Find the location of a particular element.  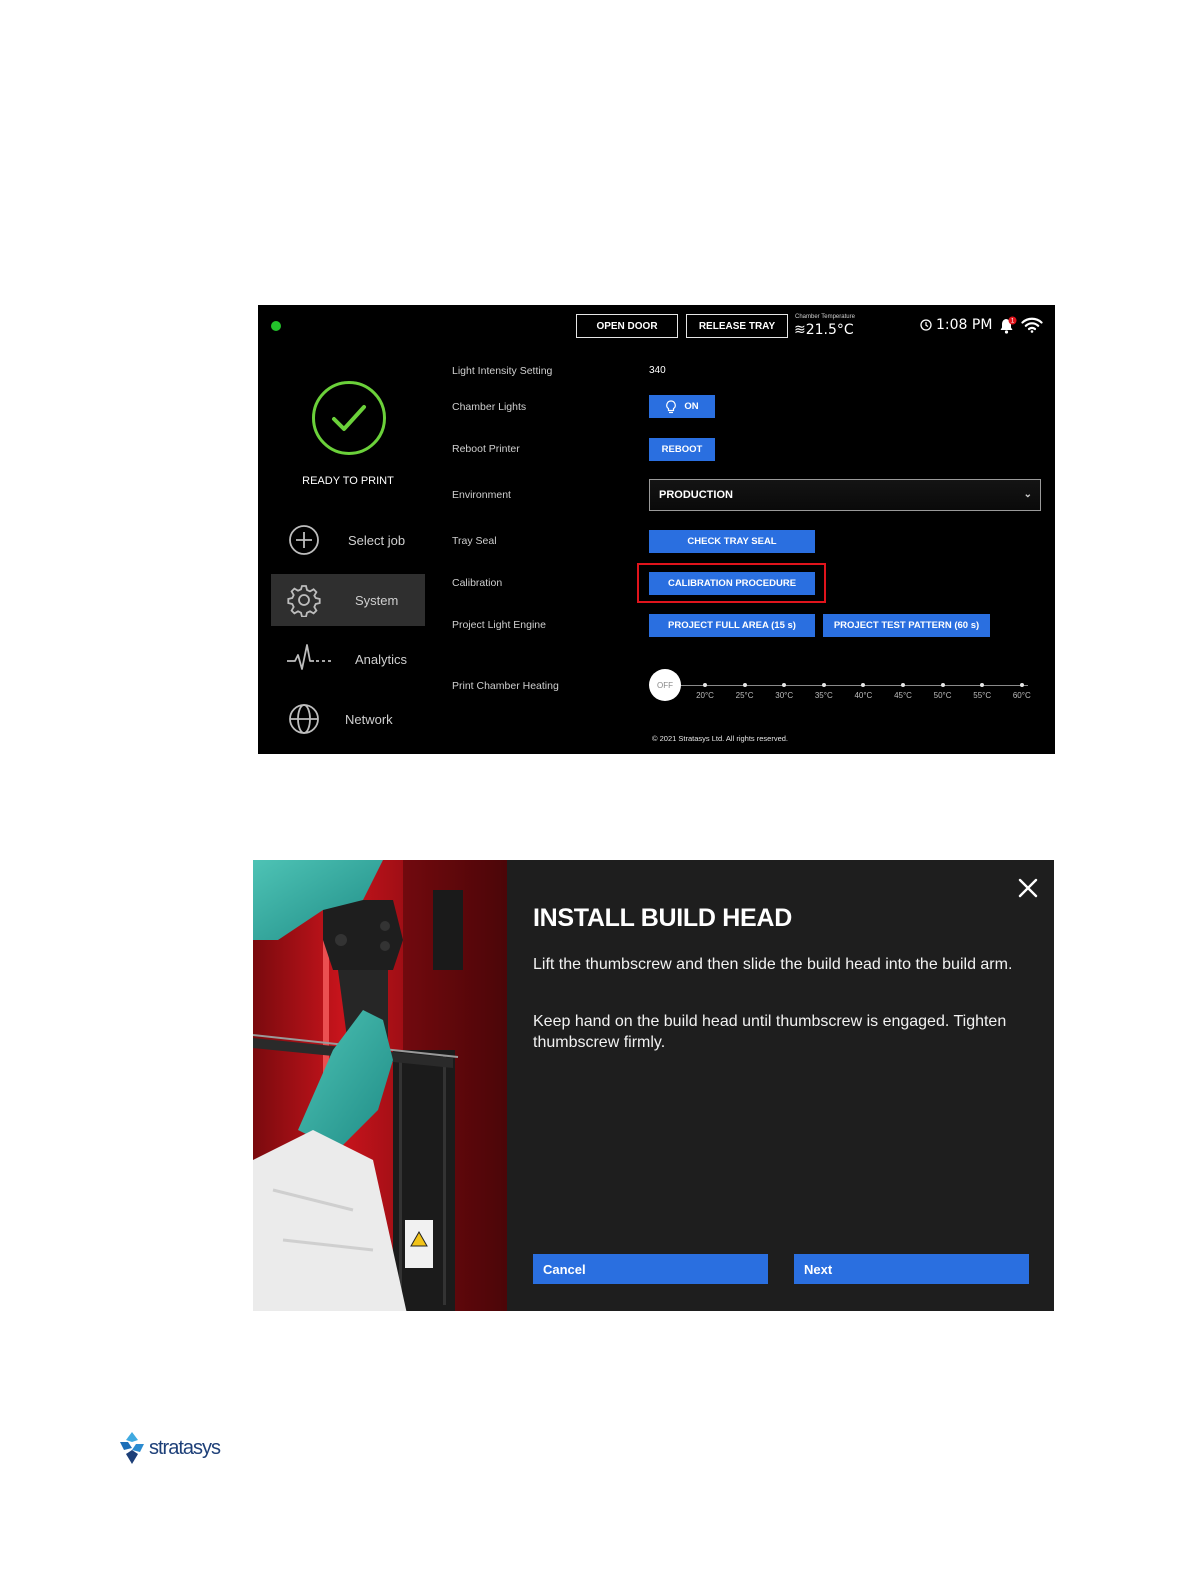

globe-icon is located at coordinates (304, 719).